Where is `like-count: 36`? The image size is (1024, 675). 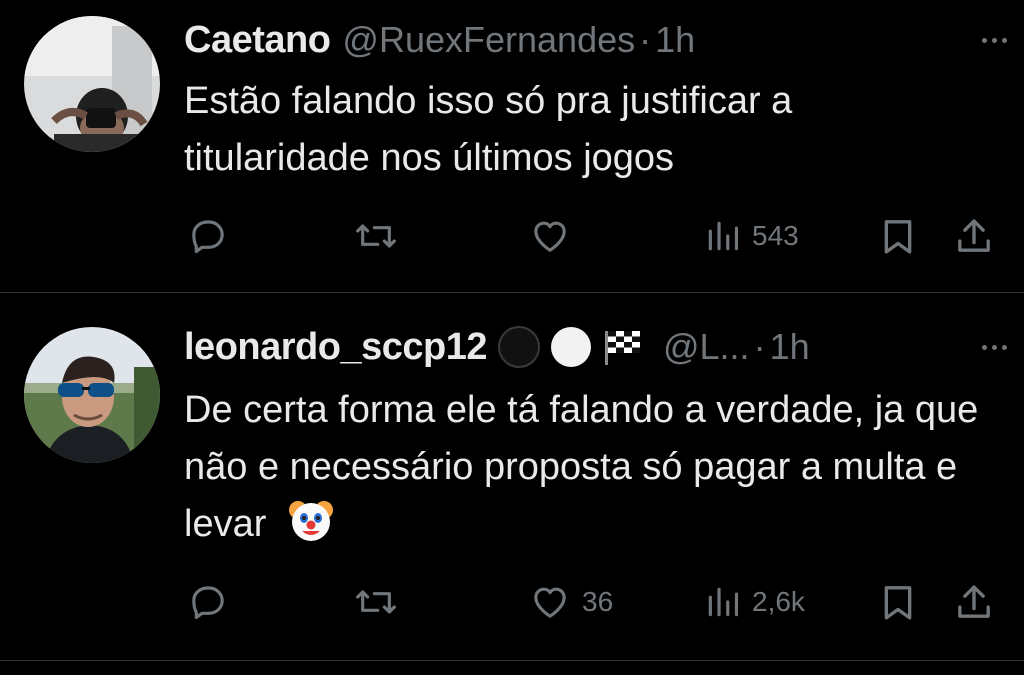
like-count: 36 is located at coordinates (598, 601).